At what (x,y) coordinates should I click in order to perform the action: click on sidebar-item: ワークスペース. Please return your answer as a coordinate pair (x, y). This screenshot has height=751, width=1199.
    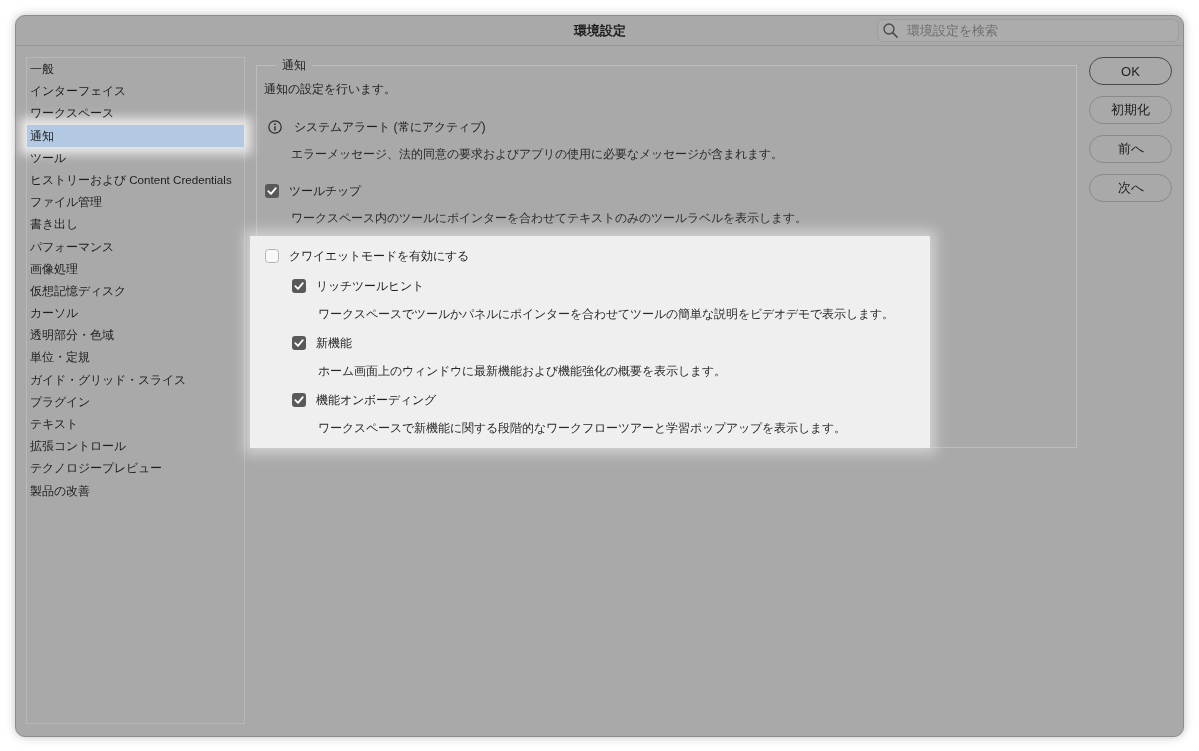
    Looking at the image, I should click on (135, 113).